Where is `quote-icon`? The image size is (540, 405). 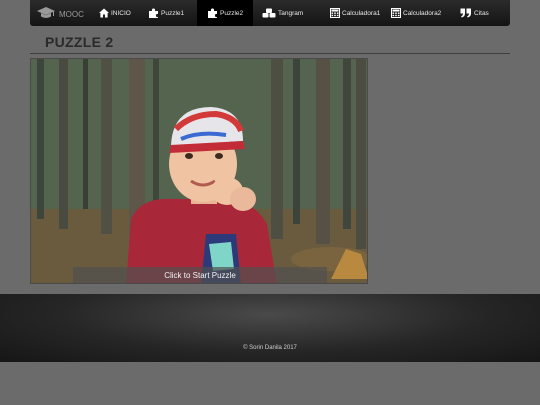 quote-icon is located at coordinates (466, 13).